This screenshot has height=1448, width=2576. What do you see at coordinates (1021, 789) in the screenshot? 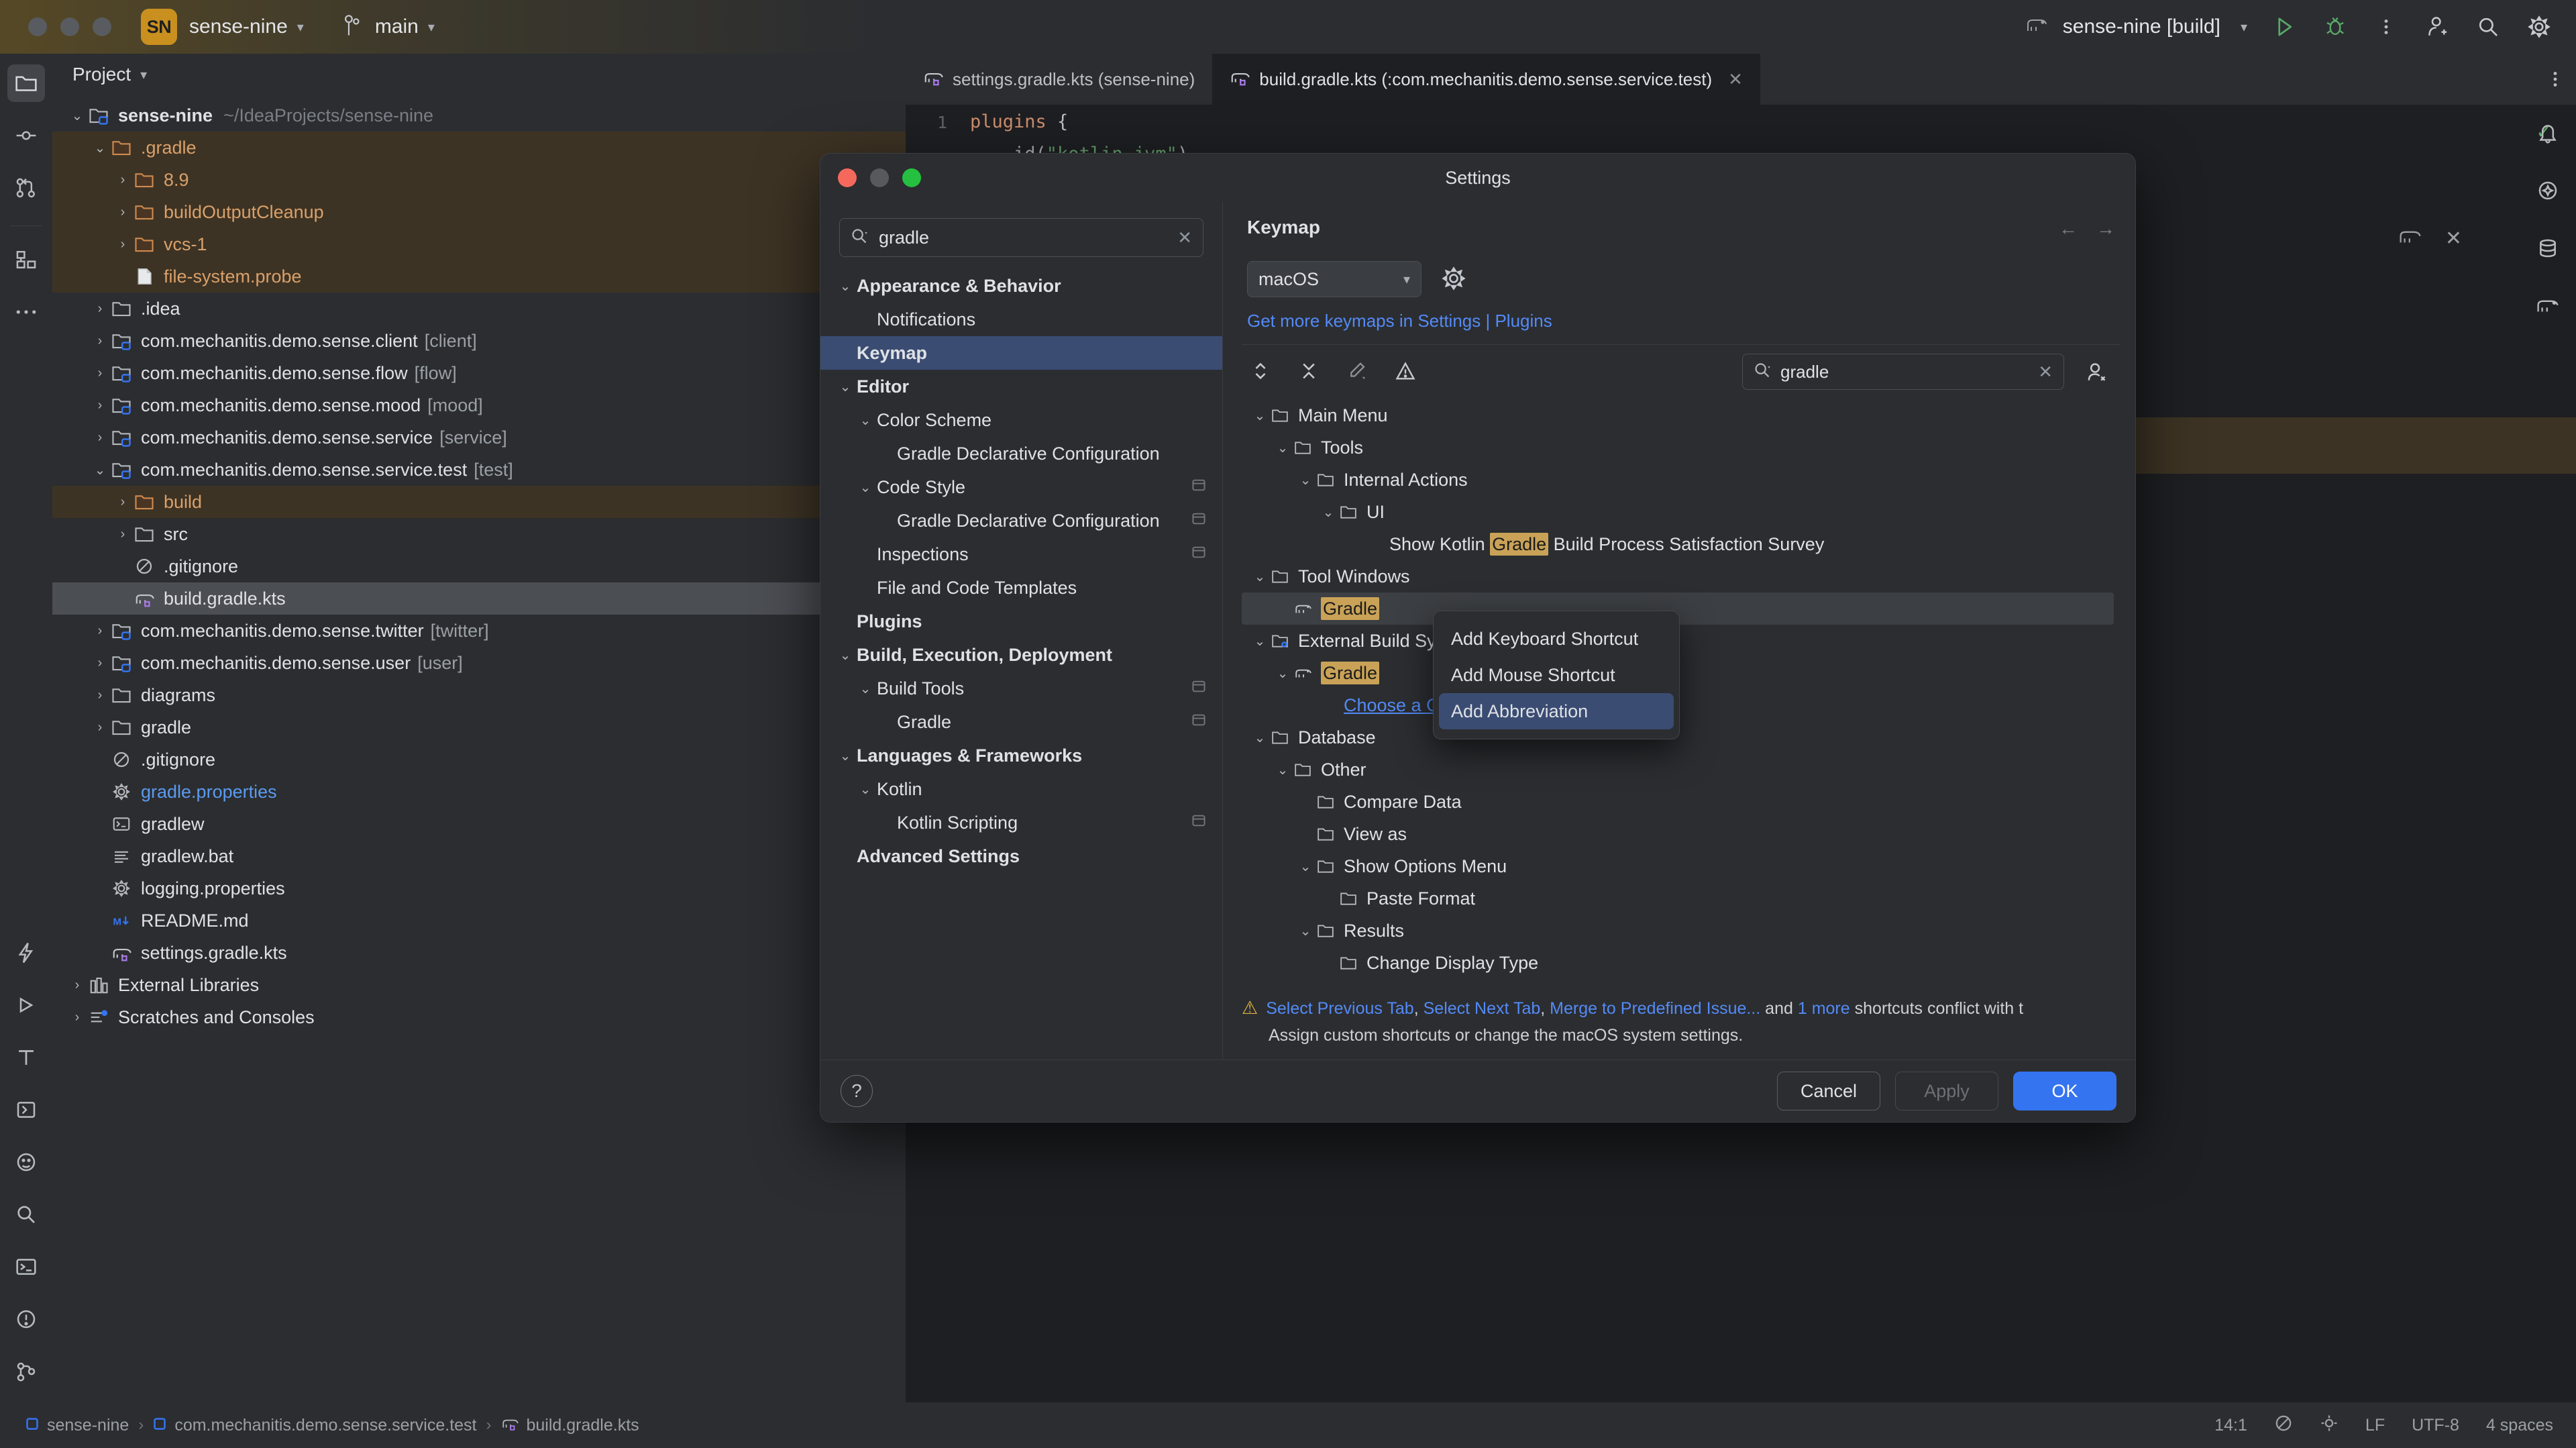
I see `settings-nav-item: ⌄ Kotlin` at bounding box center [1021, 789].